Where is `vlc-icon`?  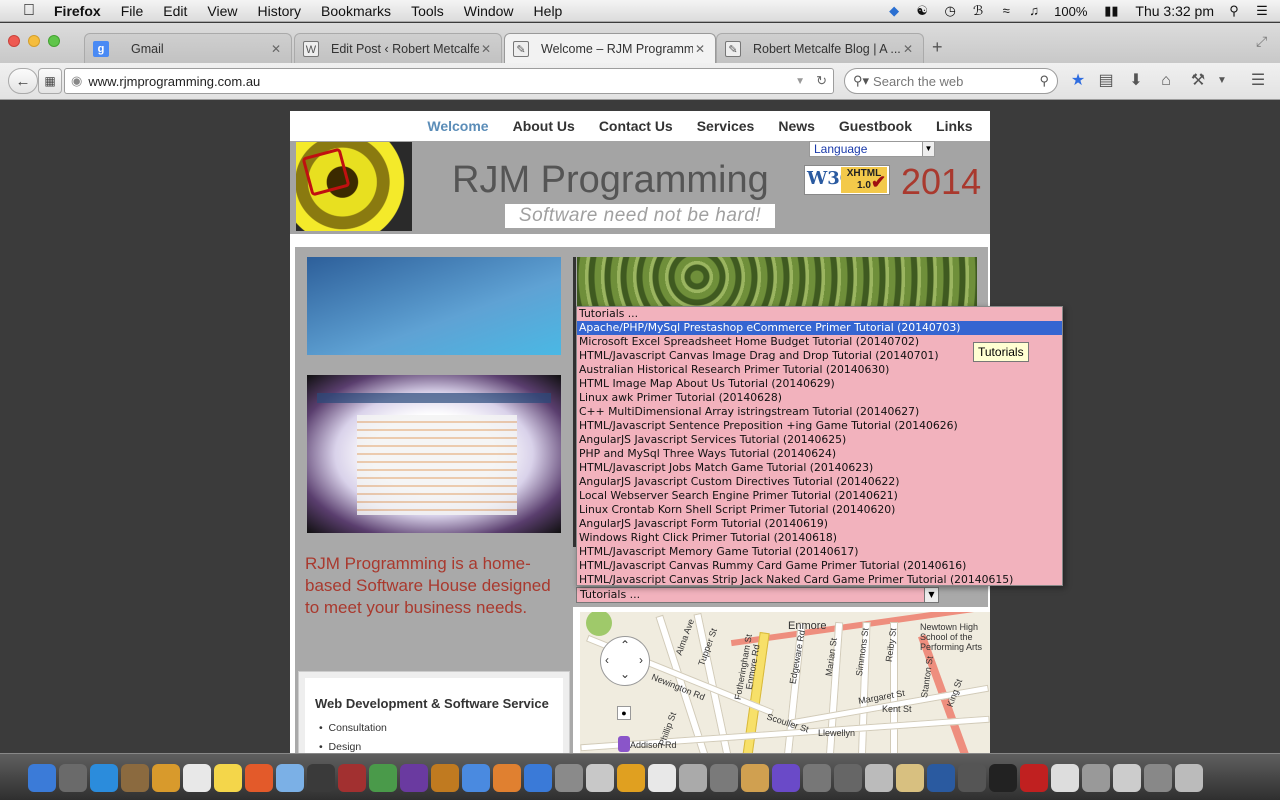
vlc-icon is located at coordinates (724, 778).